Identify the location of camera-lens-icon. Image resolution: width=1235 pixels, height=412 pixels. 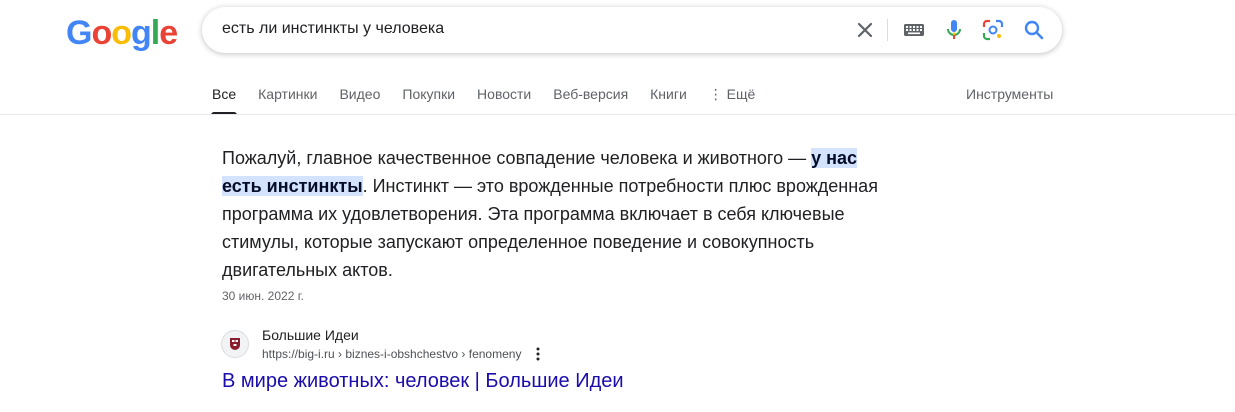
(993, 30).